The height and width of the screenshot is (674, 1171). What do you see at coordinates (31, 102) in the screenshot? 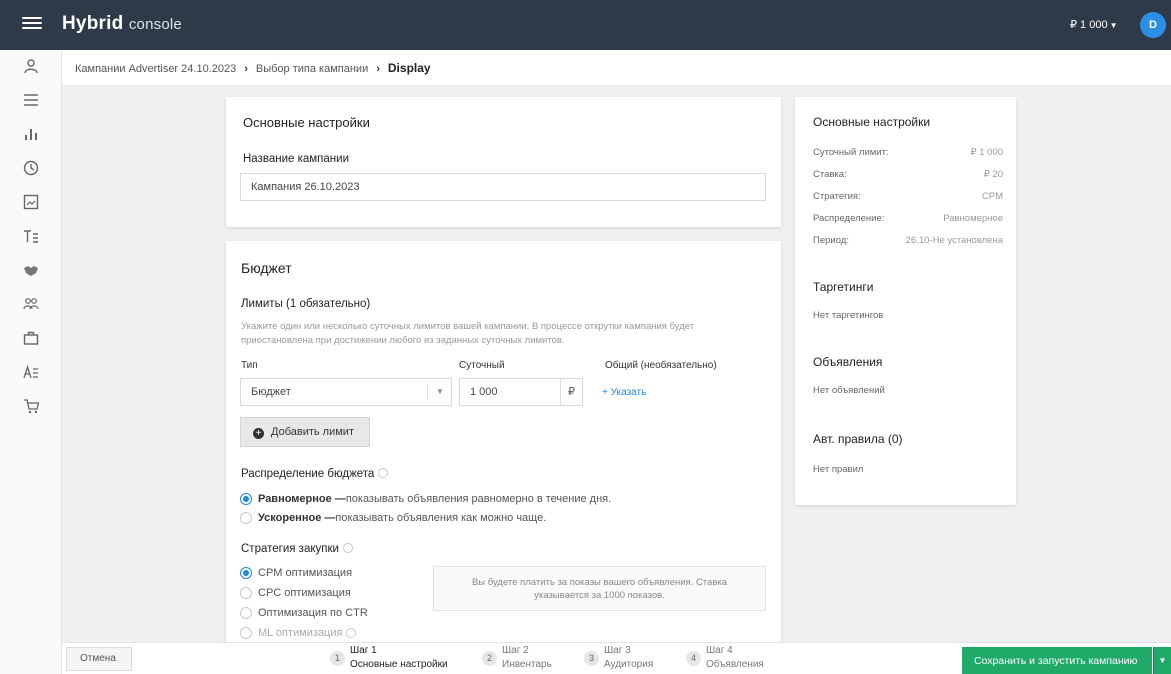
I see `list-icon` at bounding box center [31, 102].